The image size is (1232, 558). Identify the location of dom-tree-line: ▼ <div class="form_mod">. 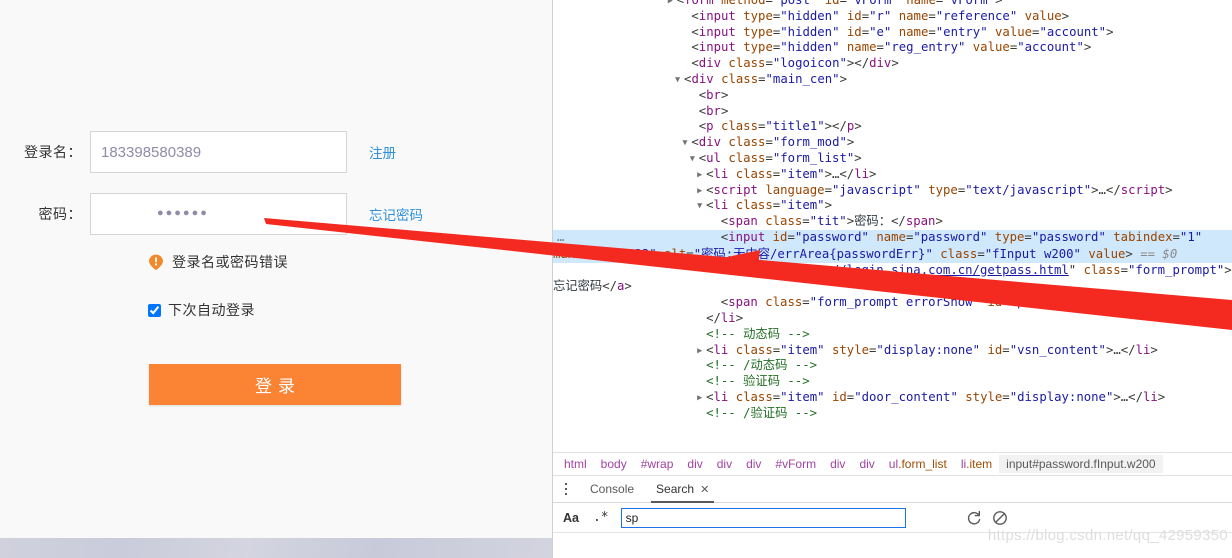
(892, 143).